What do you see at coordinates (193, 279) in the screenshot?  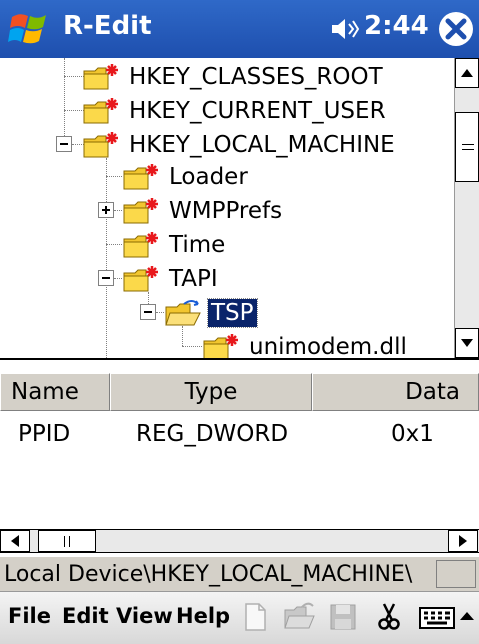 I see `tree-item-label: TAPI` at bounding box center [193, 279].